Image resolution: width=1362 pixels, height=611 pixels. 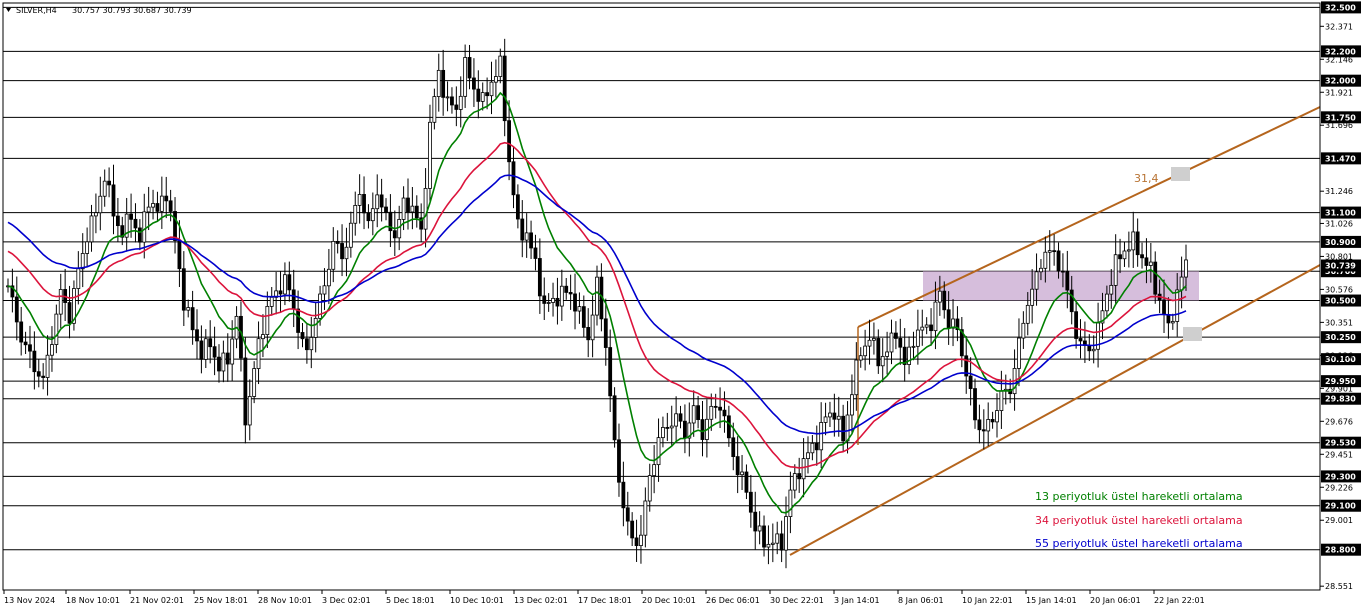 I want to click on x-tick-label: 21 Nov 02:01, so click(x=157, y=600).